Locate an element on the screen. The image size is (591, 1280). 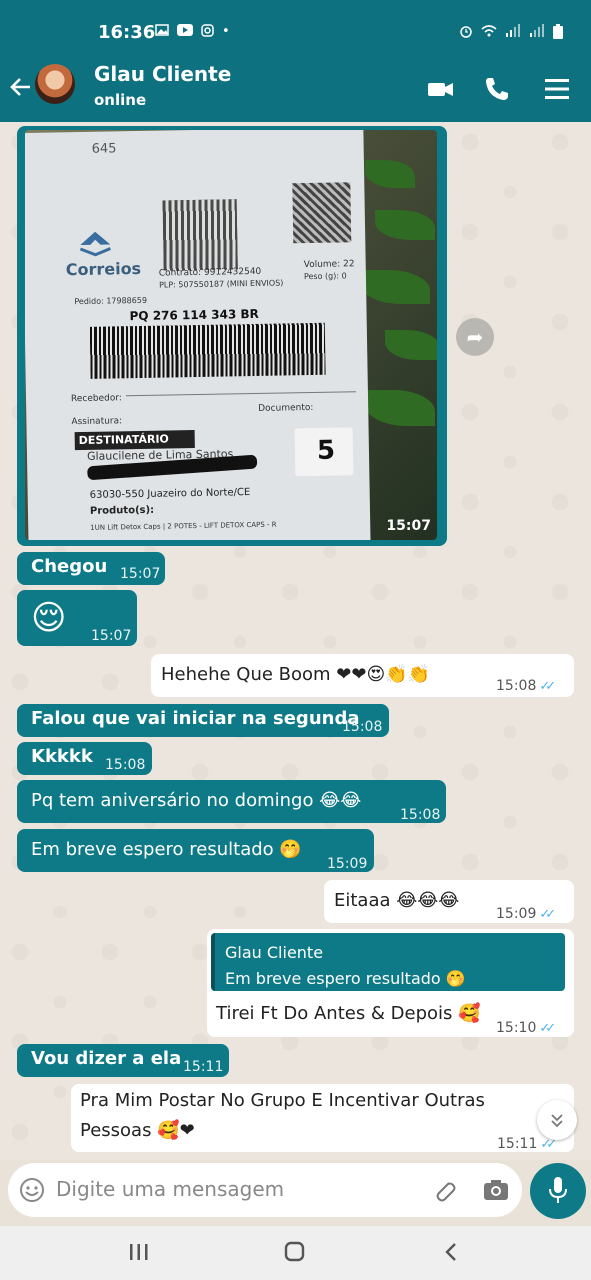
double-chevron-down-icon is located at coordinates (557, 1121).